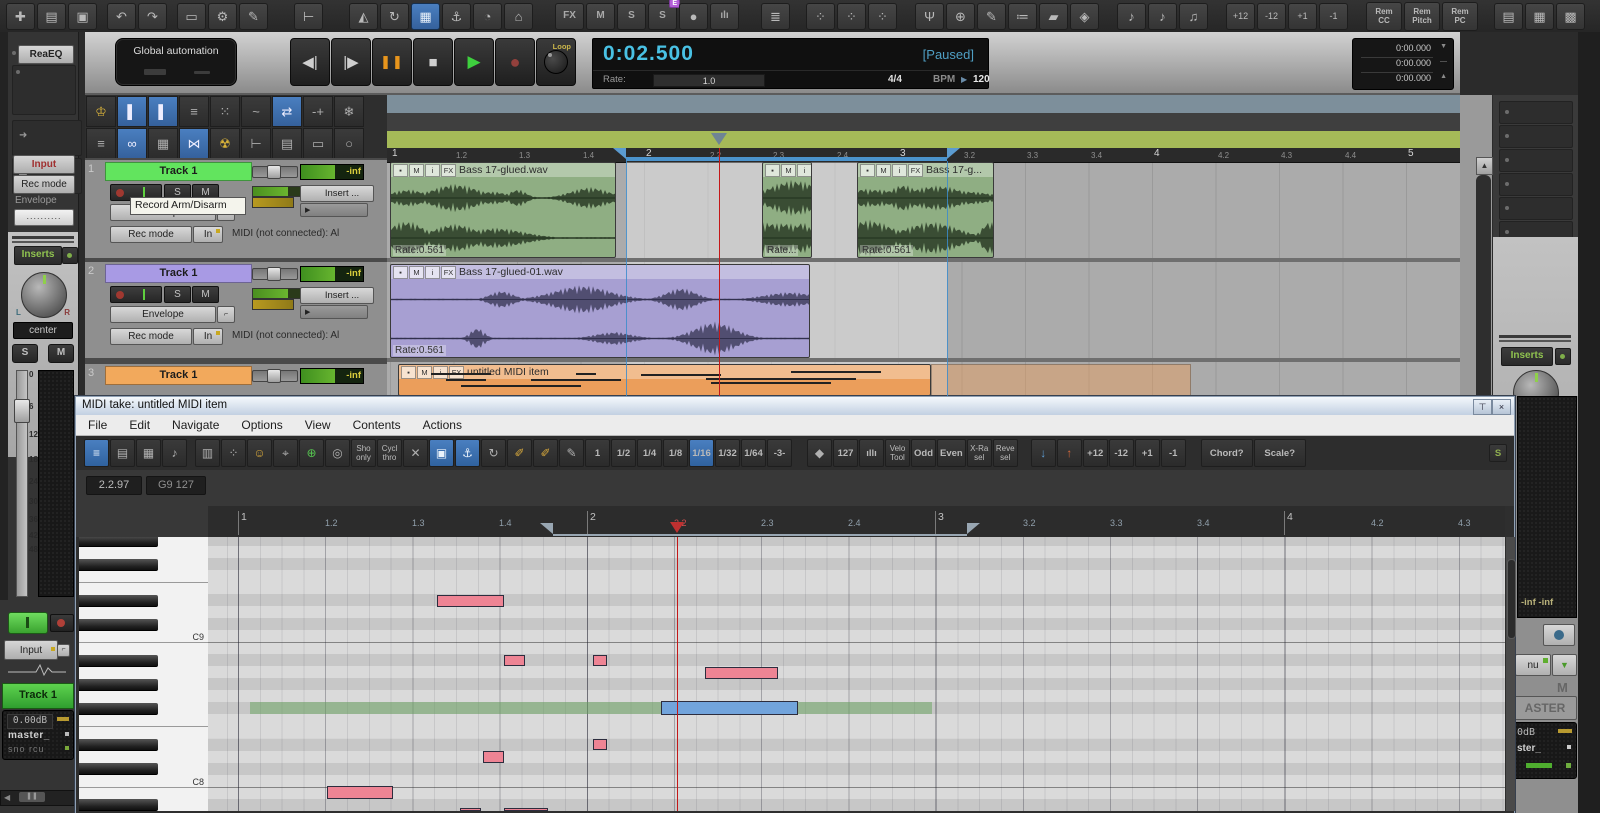 The width and height of the screenshot is (1600, 813). I want to click on len-1-8-button: 1/8, so click(675, 453).